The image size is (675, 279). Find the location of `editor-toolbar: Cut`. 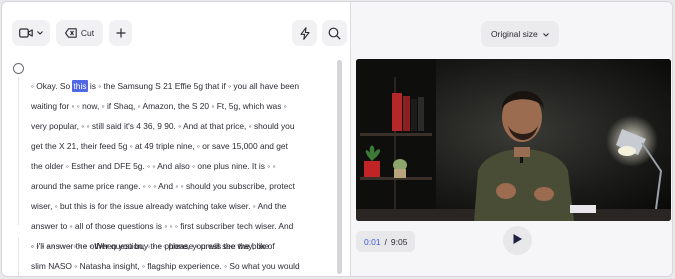

editor-toolbar: Cut is located at coordinates (176, 27).